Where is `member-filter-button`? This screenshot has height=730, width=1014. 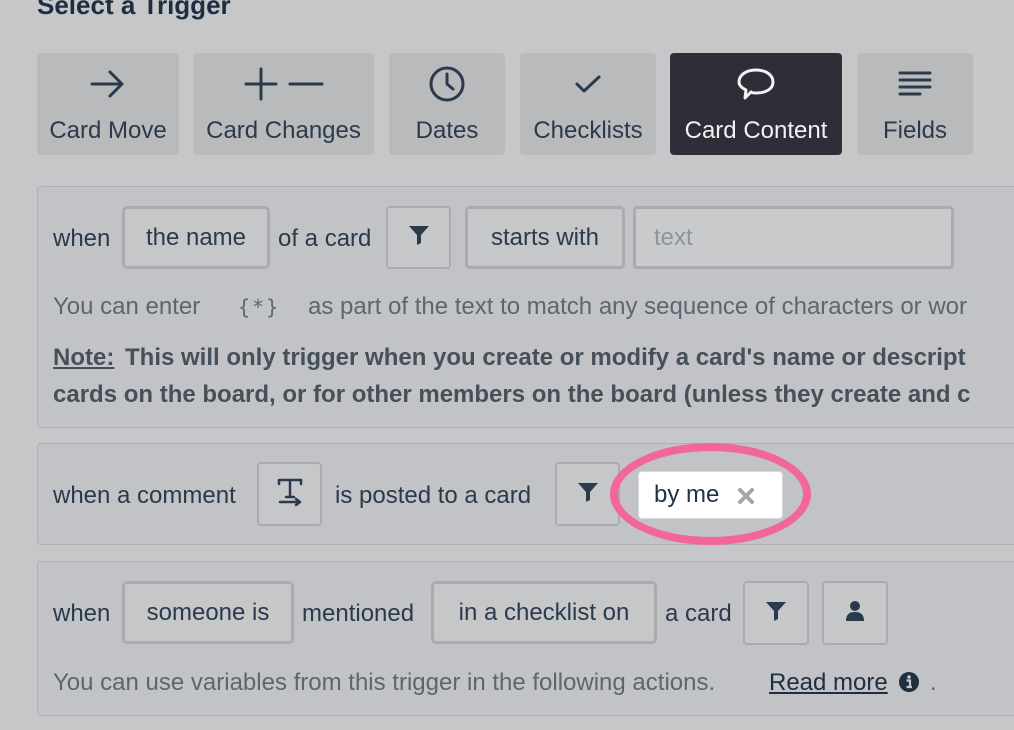 member-filter-button is located at coordinates (855, 613).